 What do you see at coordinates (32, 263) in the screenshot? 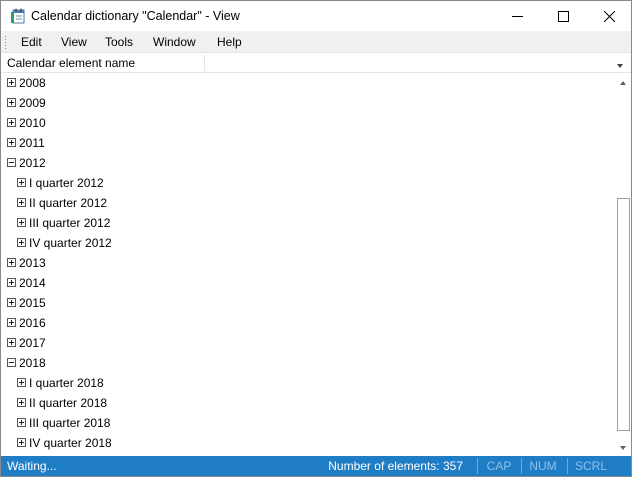
I see `tree-node-label: 2013` at bounding box center [32, 263].